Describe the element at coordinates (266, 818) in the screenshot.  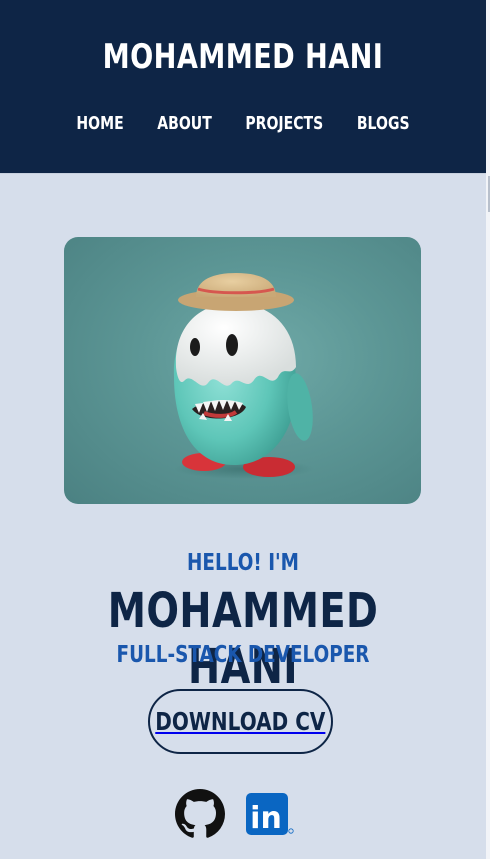
I see `linkedin-logo-text: in` at that location.